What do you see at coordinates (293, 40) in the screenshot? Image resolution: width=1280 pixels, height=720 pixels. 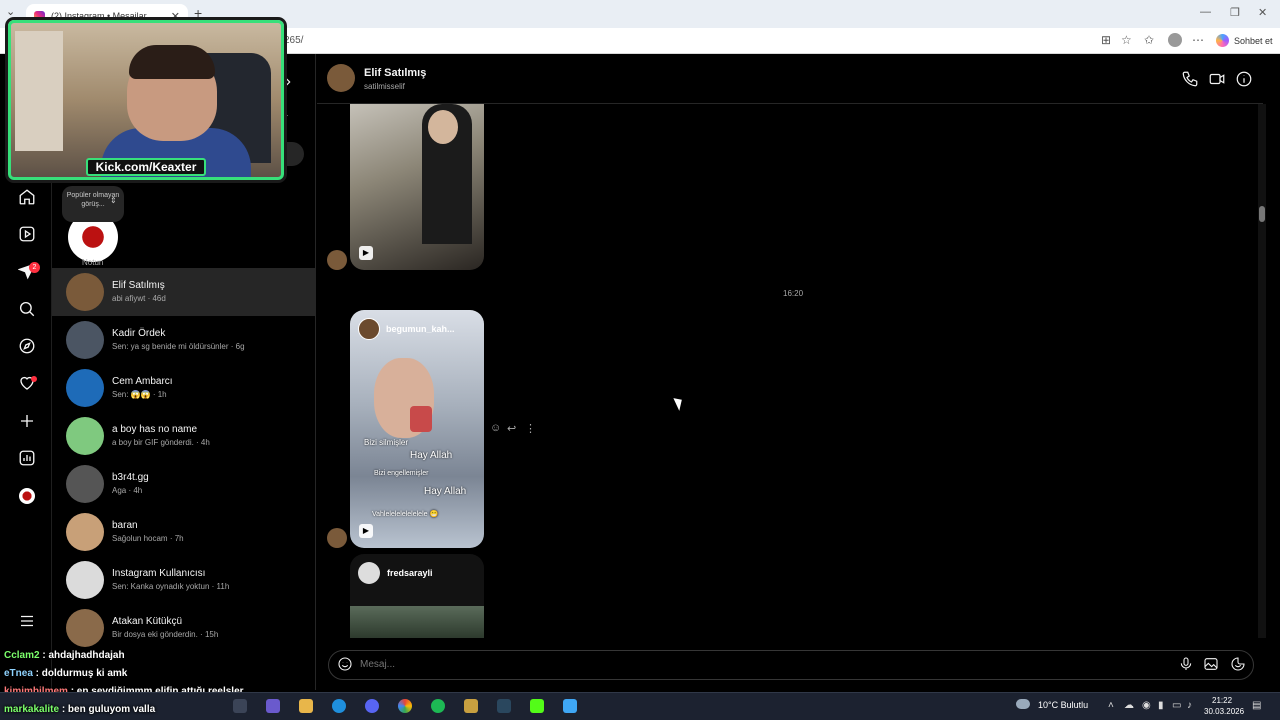 I see `url-text: 265/` at bounding box center [293, 40].